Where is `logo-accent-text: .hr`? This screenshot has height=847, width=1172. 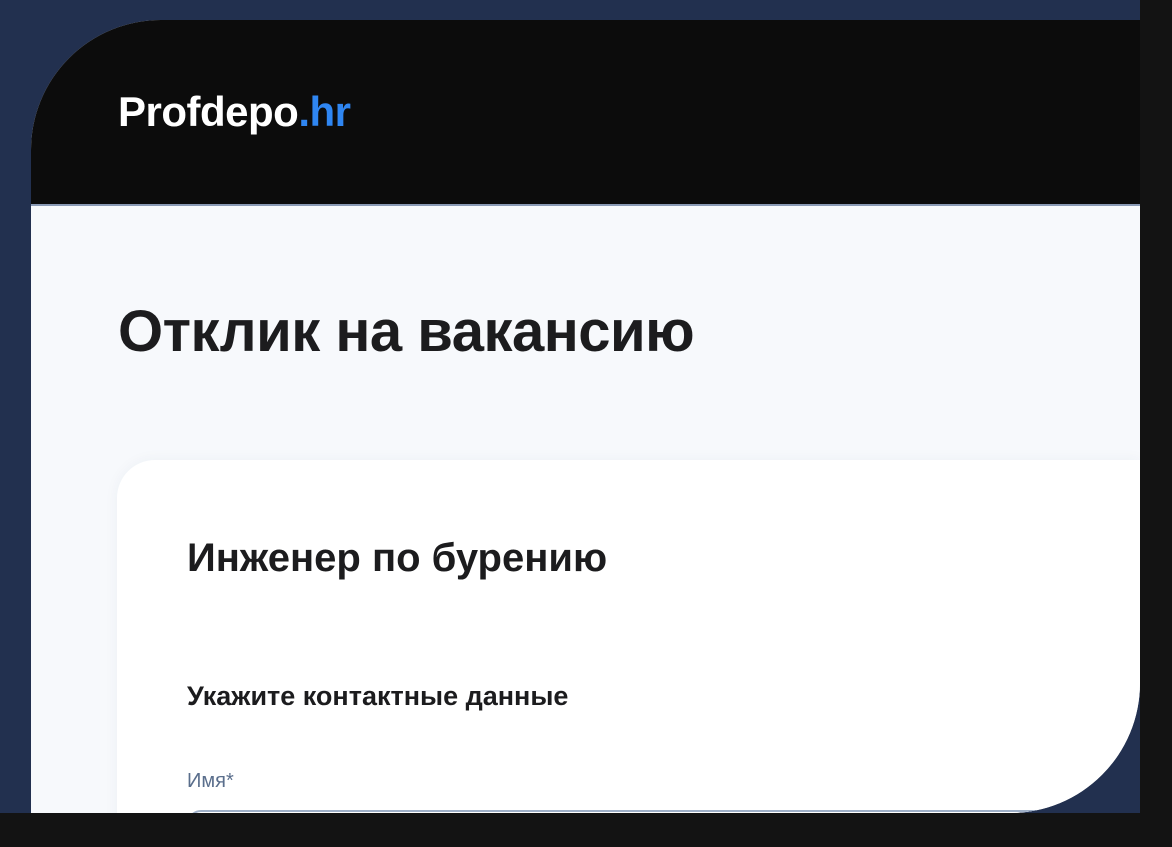
logo-accent-text: .hr is located at coordinates (324, 111).